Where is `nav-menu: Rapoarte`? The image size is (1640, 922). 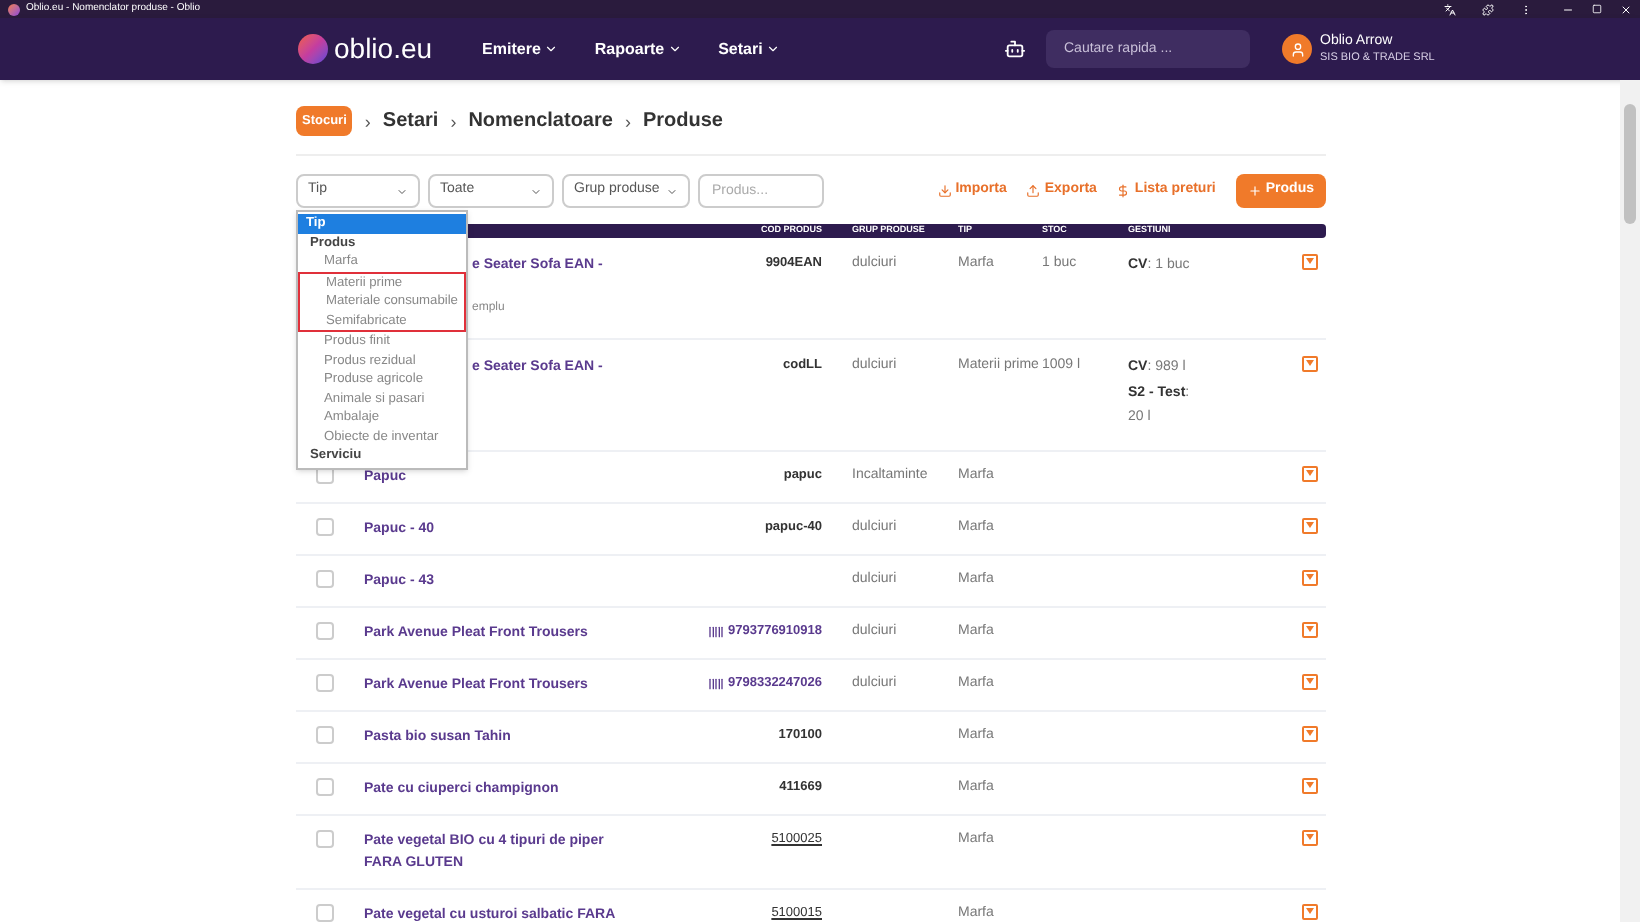
nav-menu: Rapoarte is located at coordinates (638, 49).